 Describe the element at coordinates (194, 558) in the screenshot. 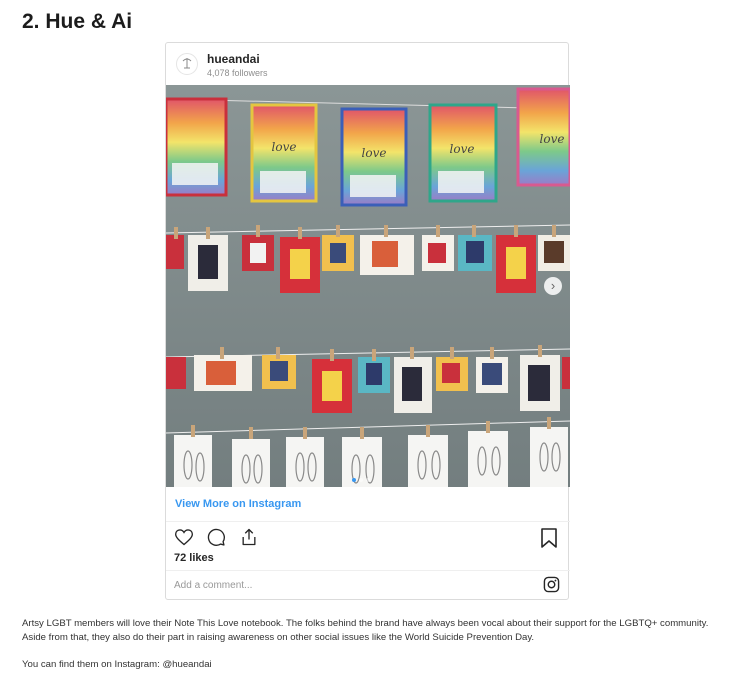

I see `like-count: 72 likes` at that location.